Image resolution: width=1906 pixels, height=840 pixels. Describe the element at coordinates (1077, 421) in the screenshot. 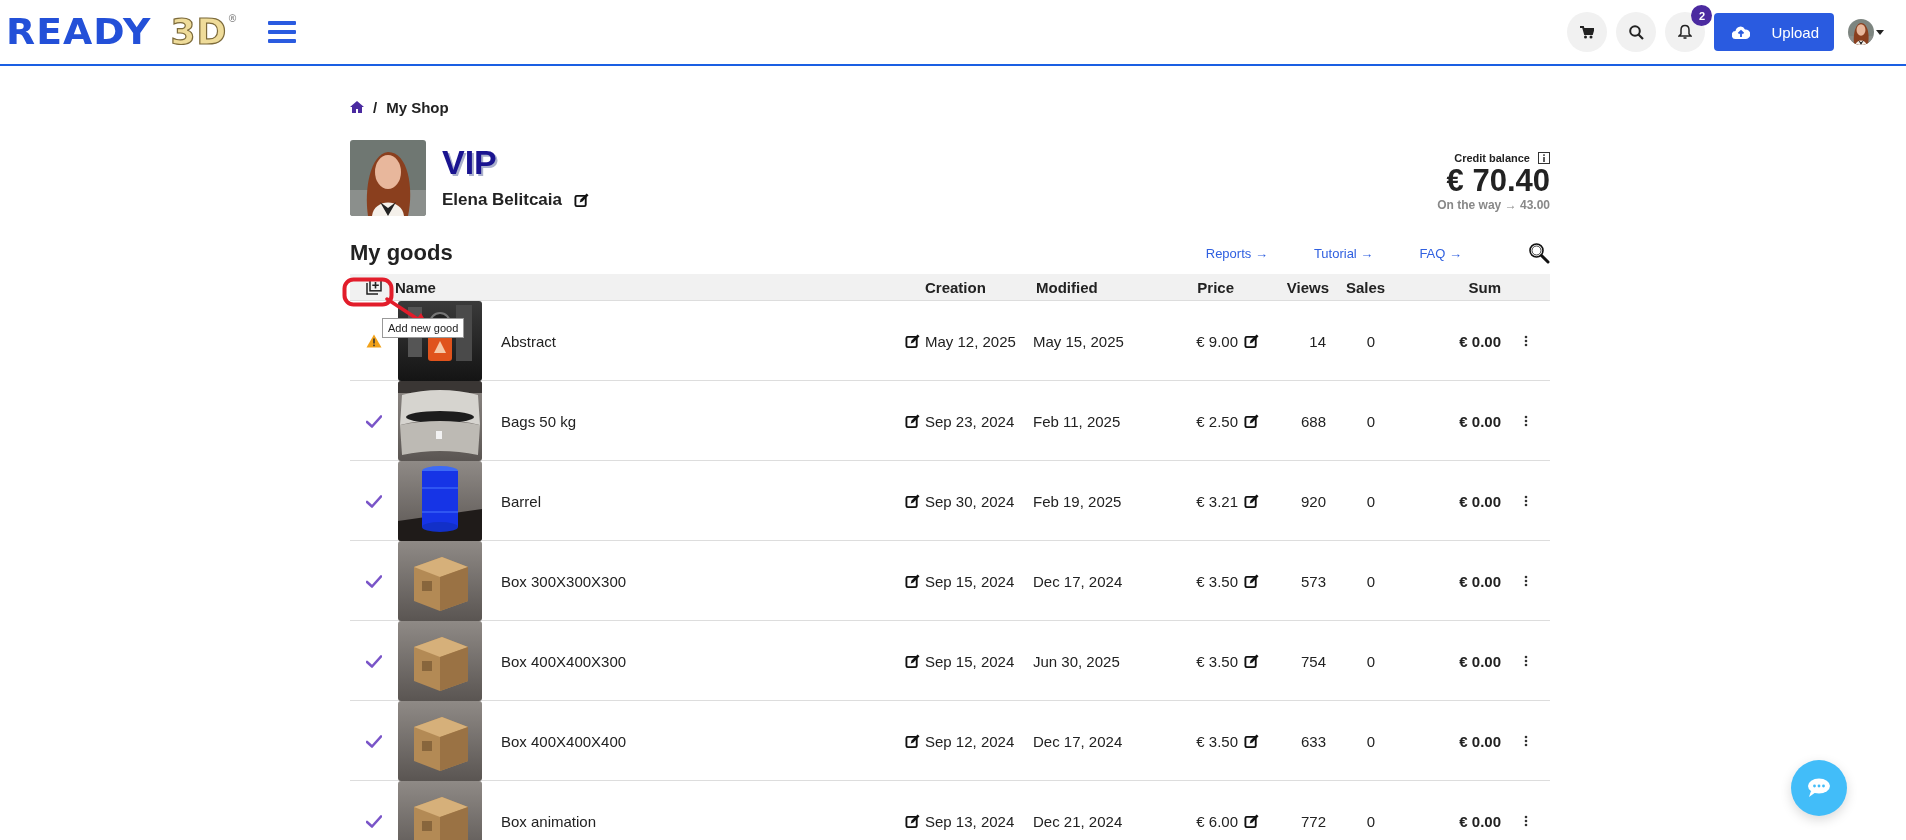

I see `modified-date: Feb 11, 2025` at that location.